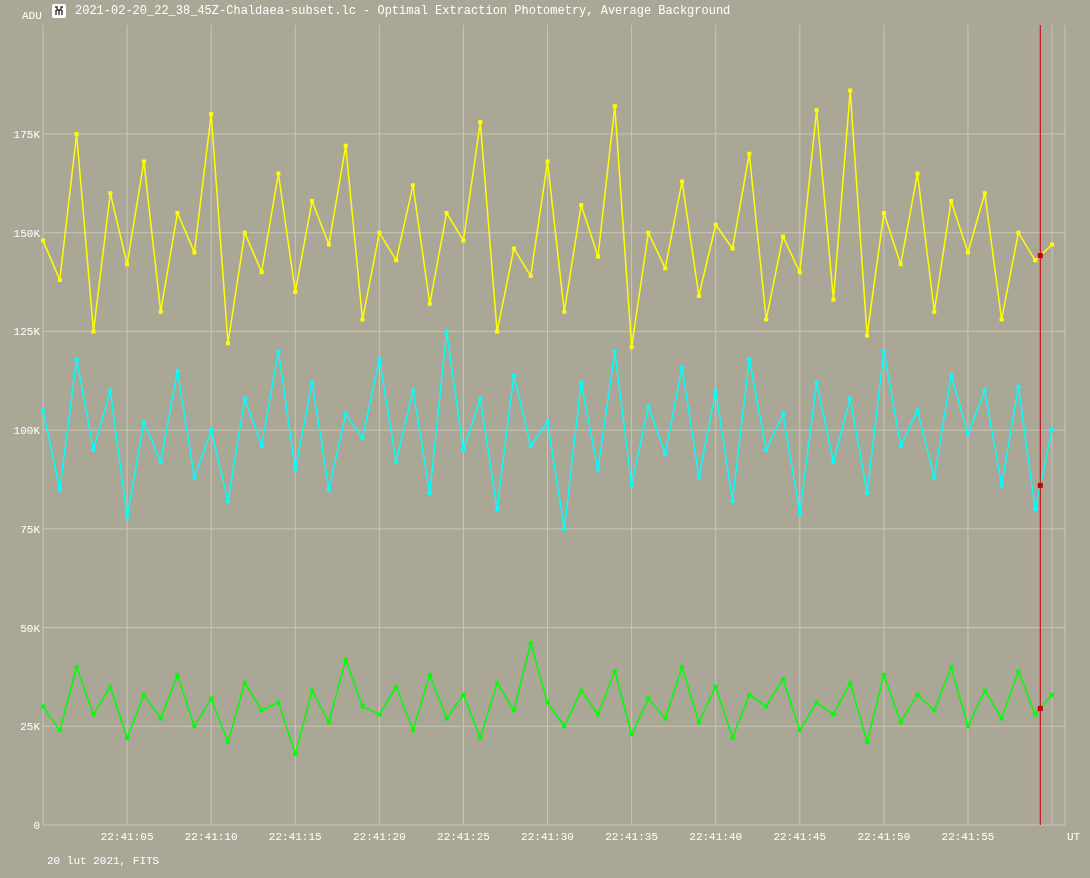  What do you see at coordinates (800, 837) in the screenshot?
I see `x-tick-label: 22:41:45` at bounding box center [800, 837].